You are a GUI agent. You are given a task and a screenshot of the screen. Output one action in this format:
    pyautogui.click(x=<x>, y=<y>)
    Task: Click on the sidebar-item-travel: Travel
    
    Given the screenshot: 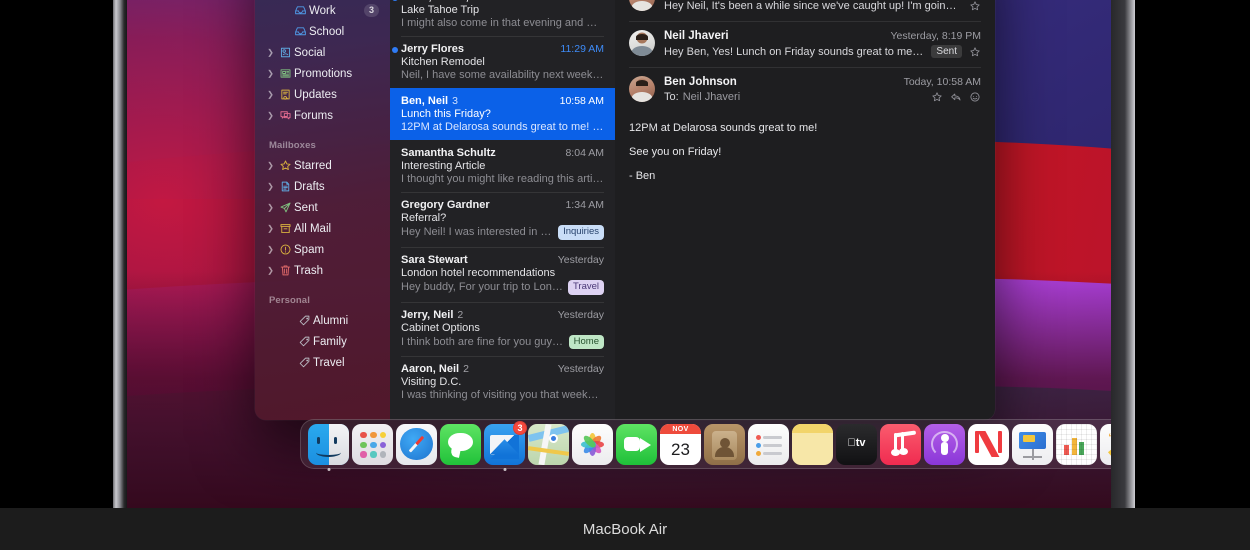 What is the action you would take?
    pyautogui.click(x=322, y=362)
    